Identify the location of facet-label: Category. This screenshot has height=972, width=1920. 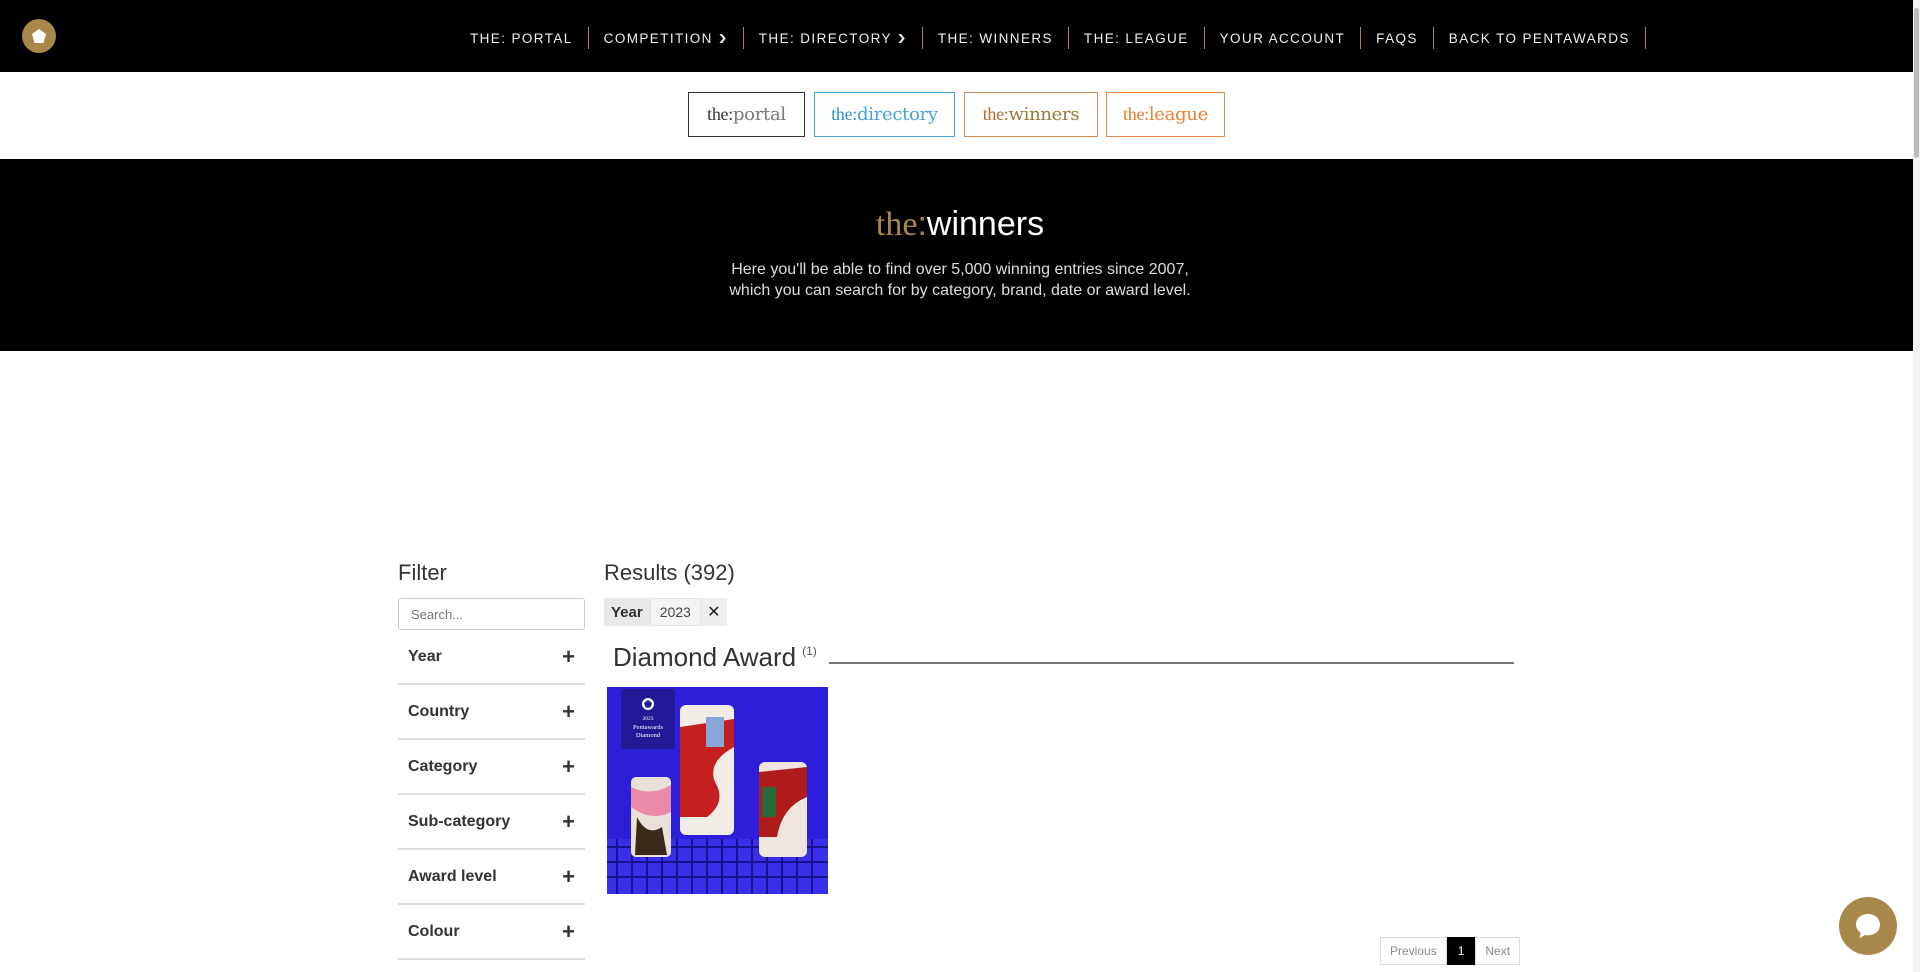
(443, 766).